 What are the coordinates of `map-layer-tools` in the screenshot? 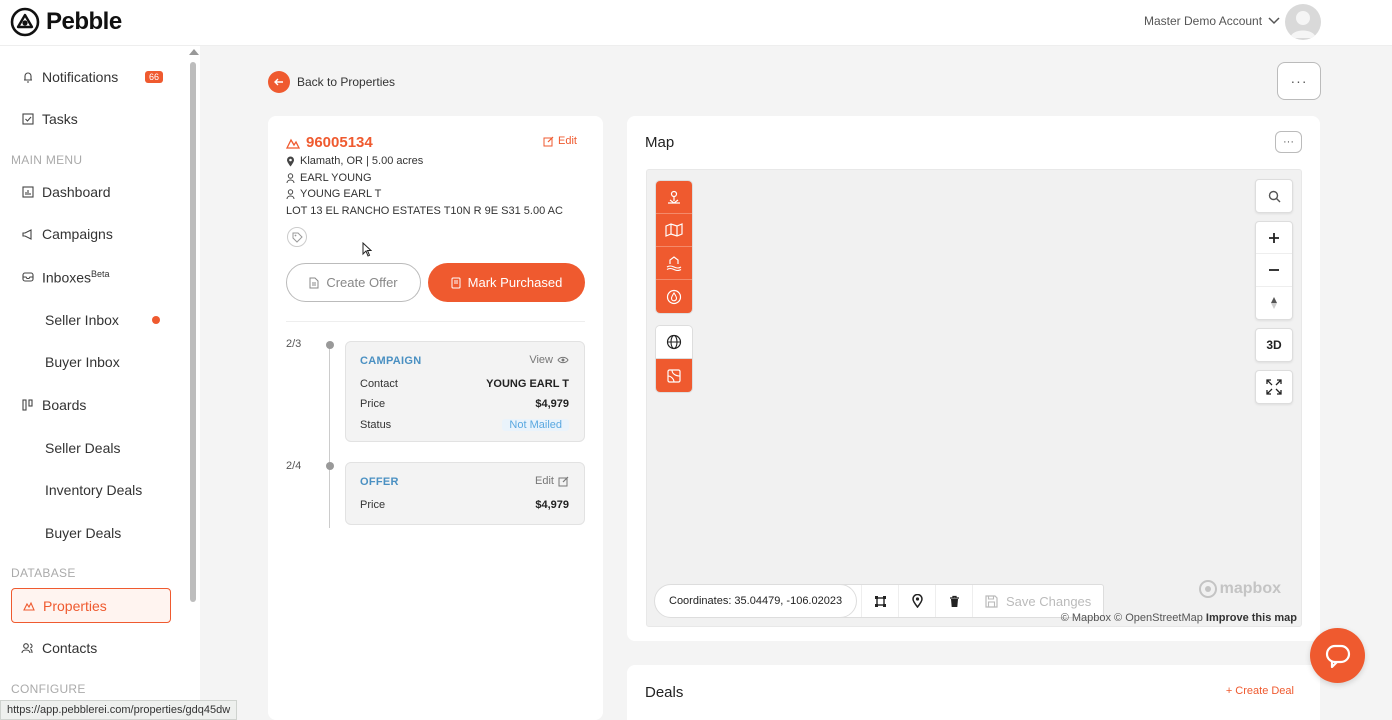 It's located at (674, 247).